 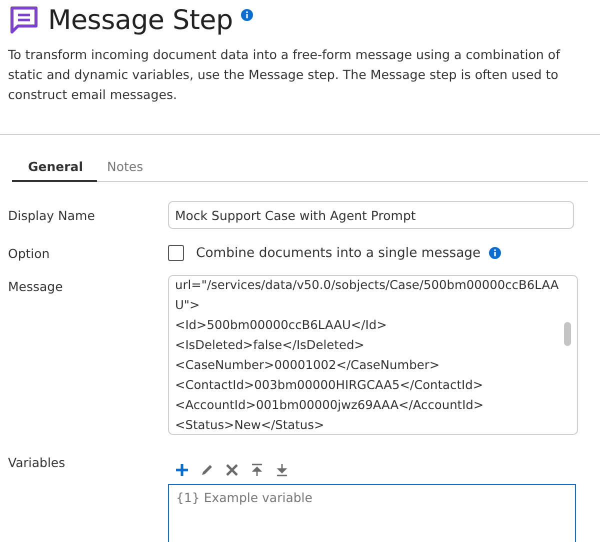 What do you see at coordinates (567, 334) in the screenshot?
I see `scrollbar-thumb` at bounding box center [567, 334].